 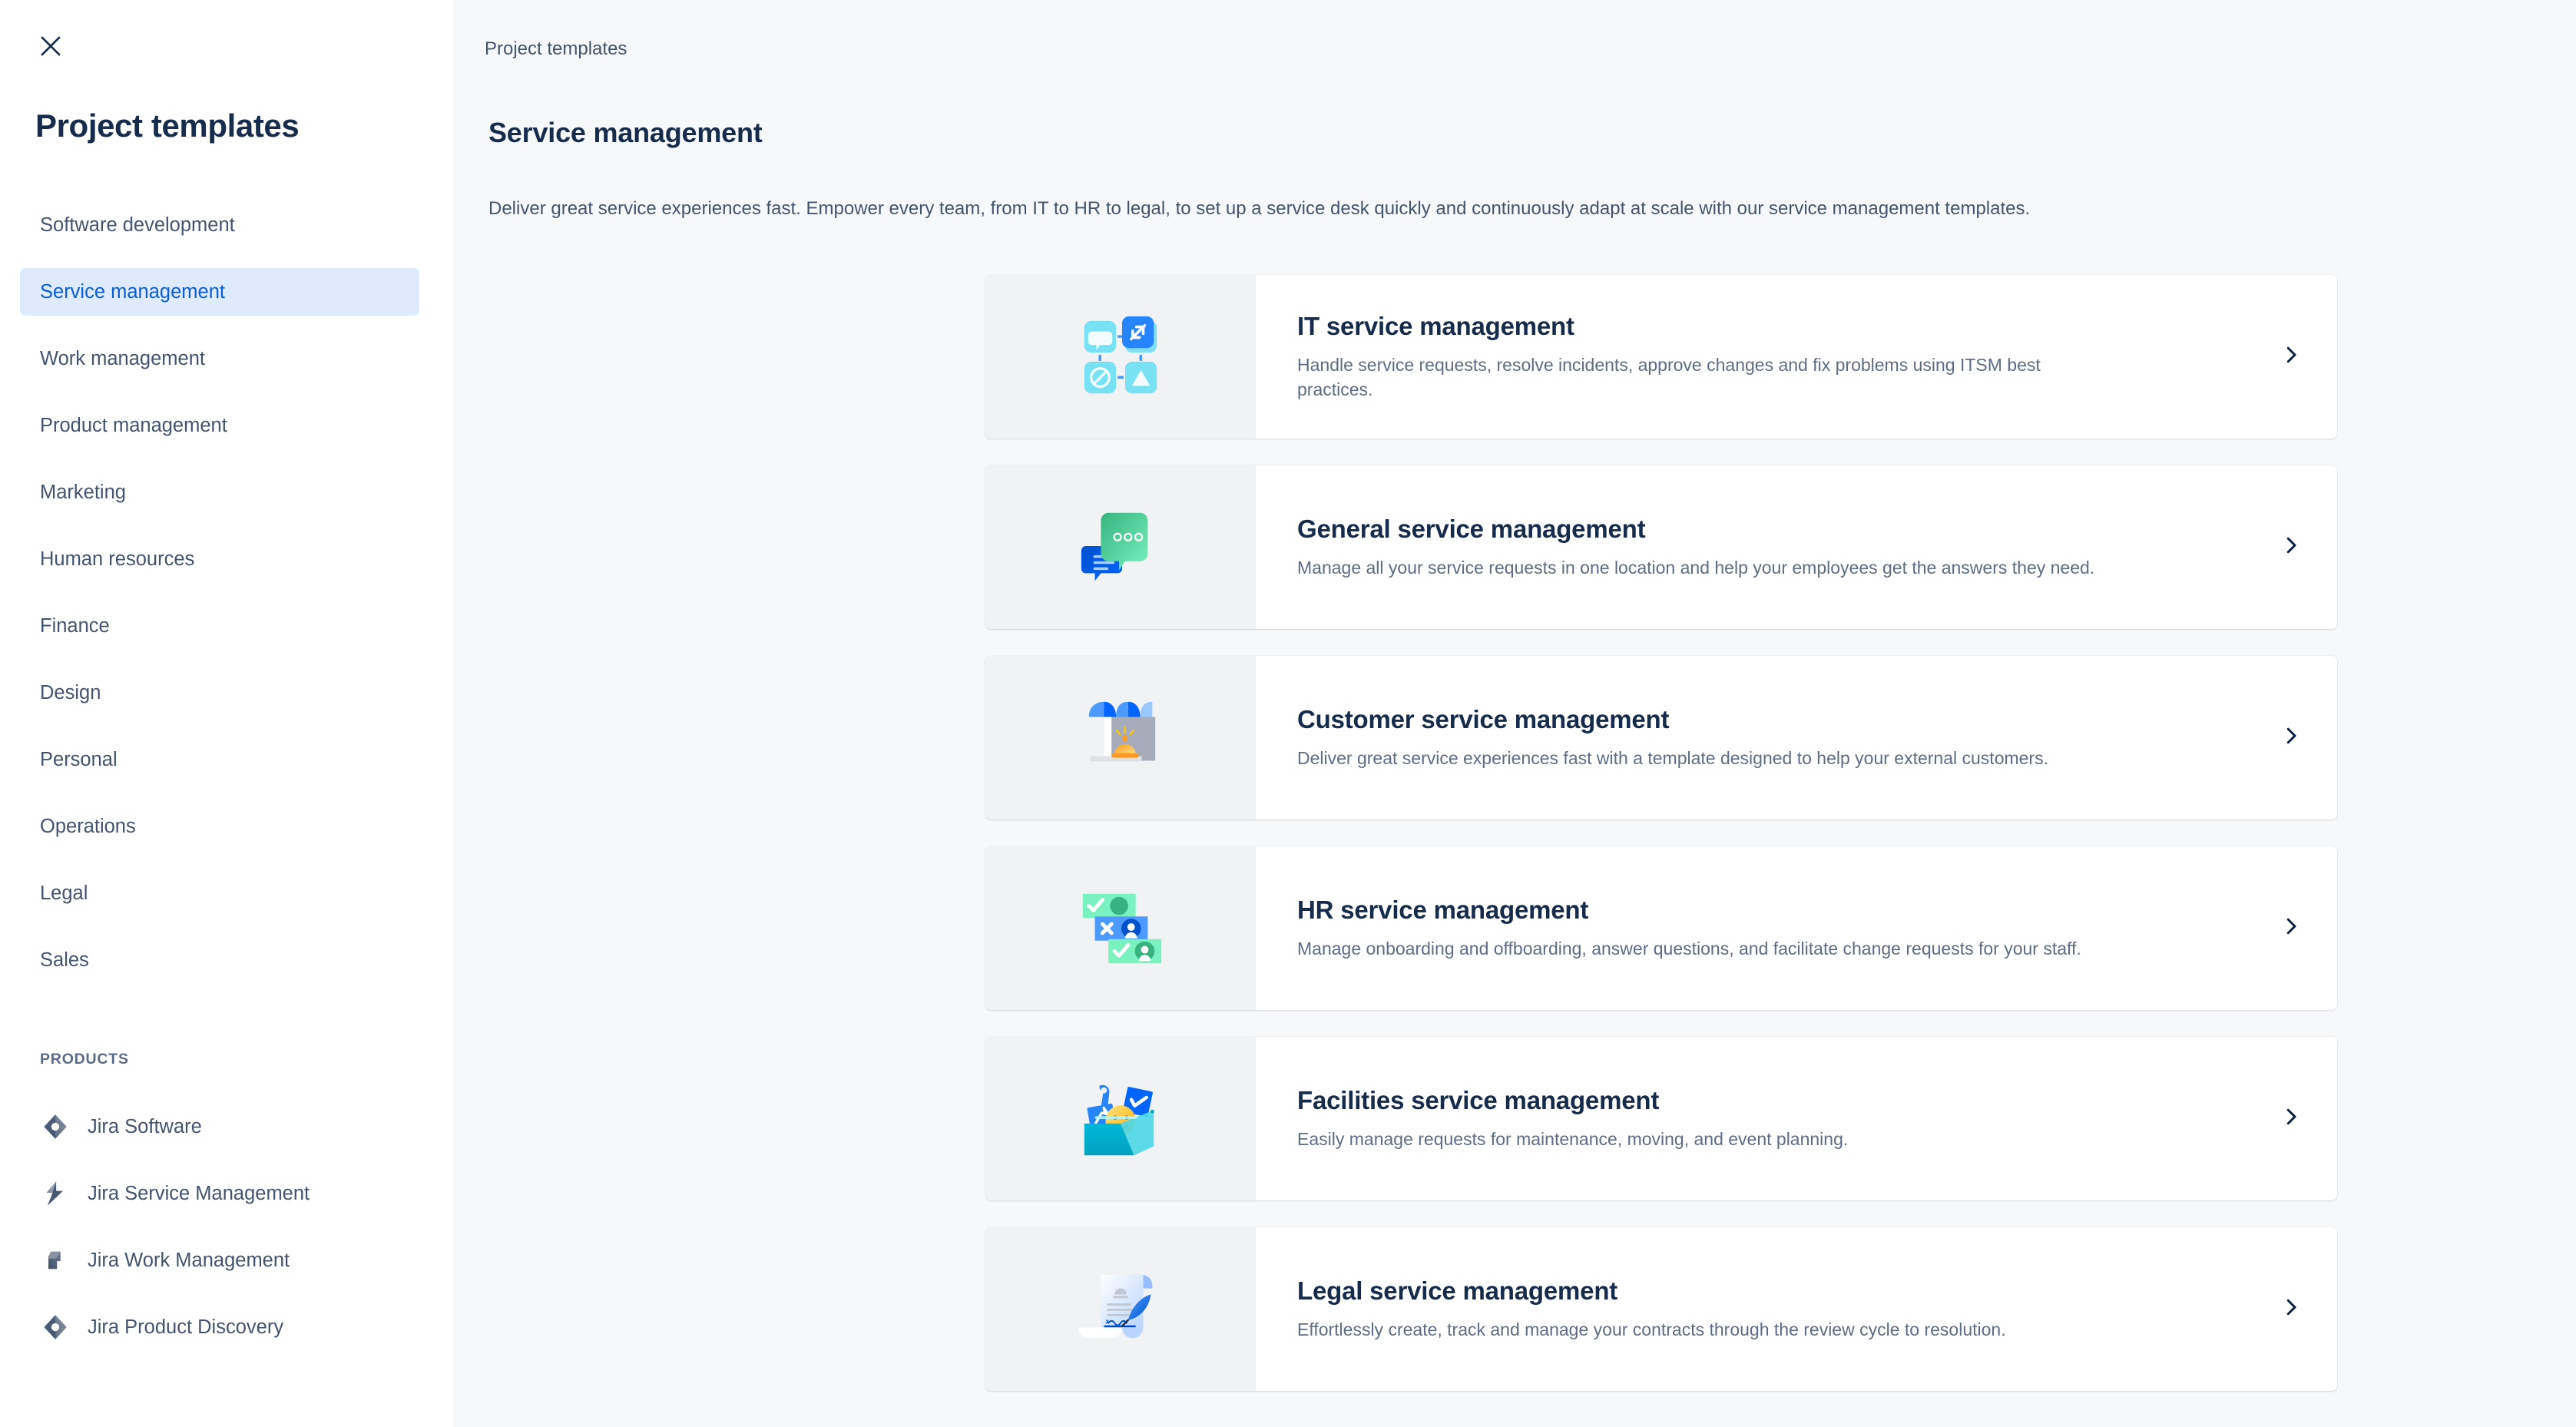 I want to click on sidebar-item-label: Personal, so click(x=79, y=759).